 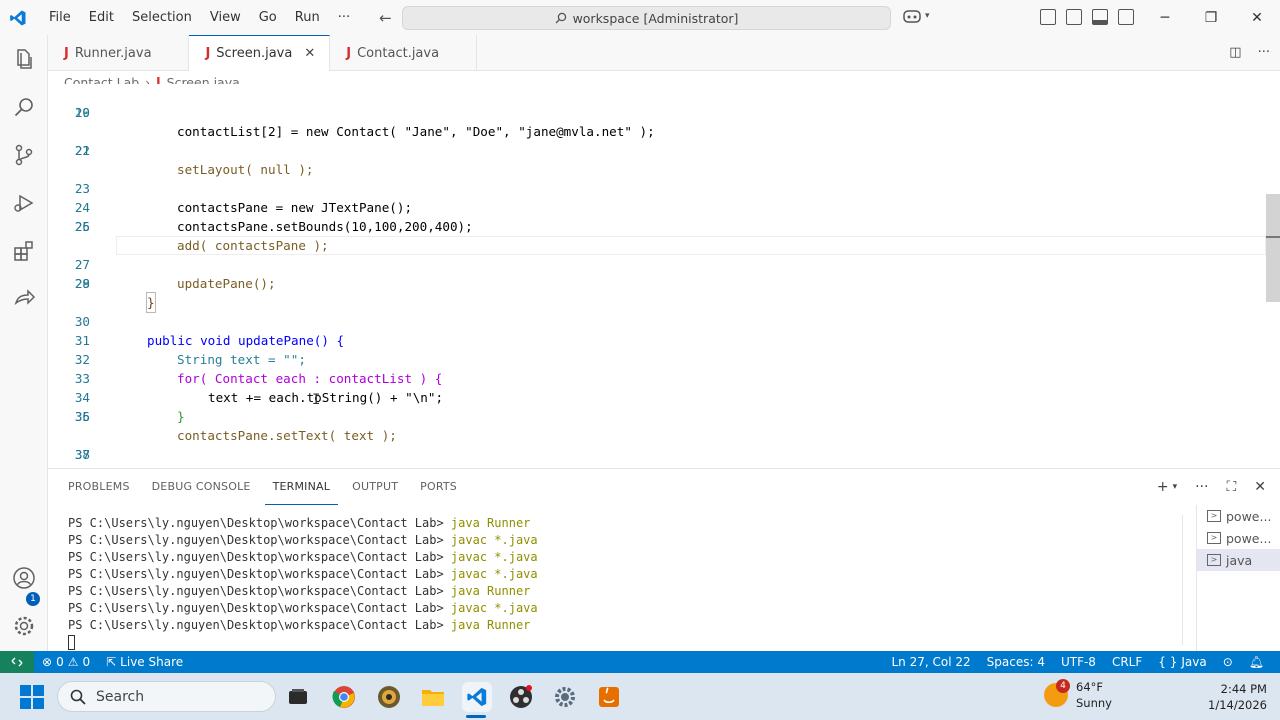 I want to click on menu-run: Run, so click(x=307, y=17).